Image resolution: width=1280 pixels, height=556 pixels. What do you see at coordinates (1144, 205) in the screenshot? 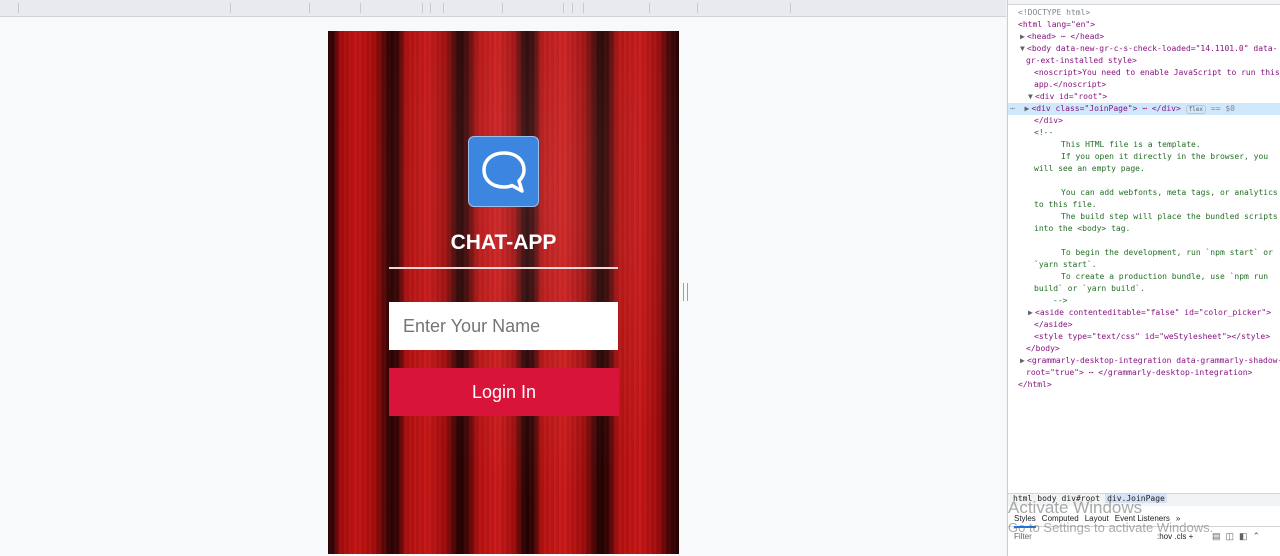
I see `dom-line: to this file.` at bounding box center [1144, 205].